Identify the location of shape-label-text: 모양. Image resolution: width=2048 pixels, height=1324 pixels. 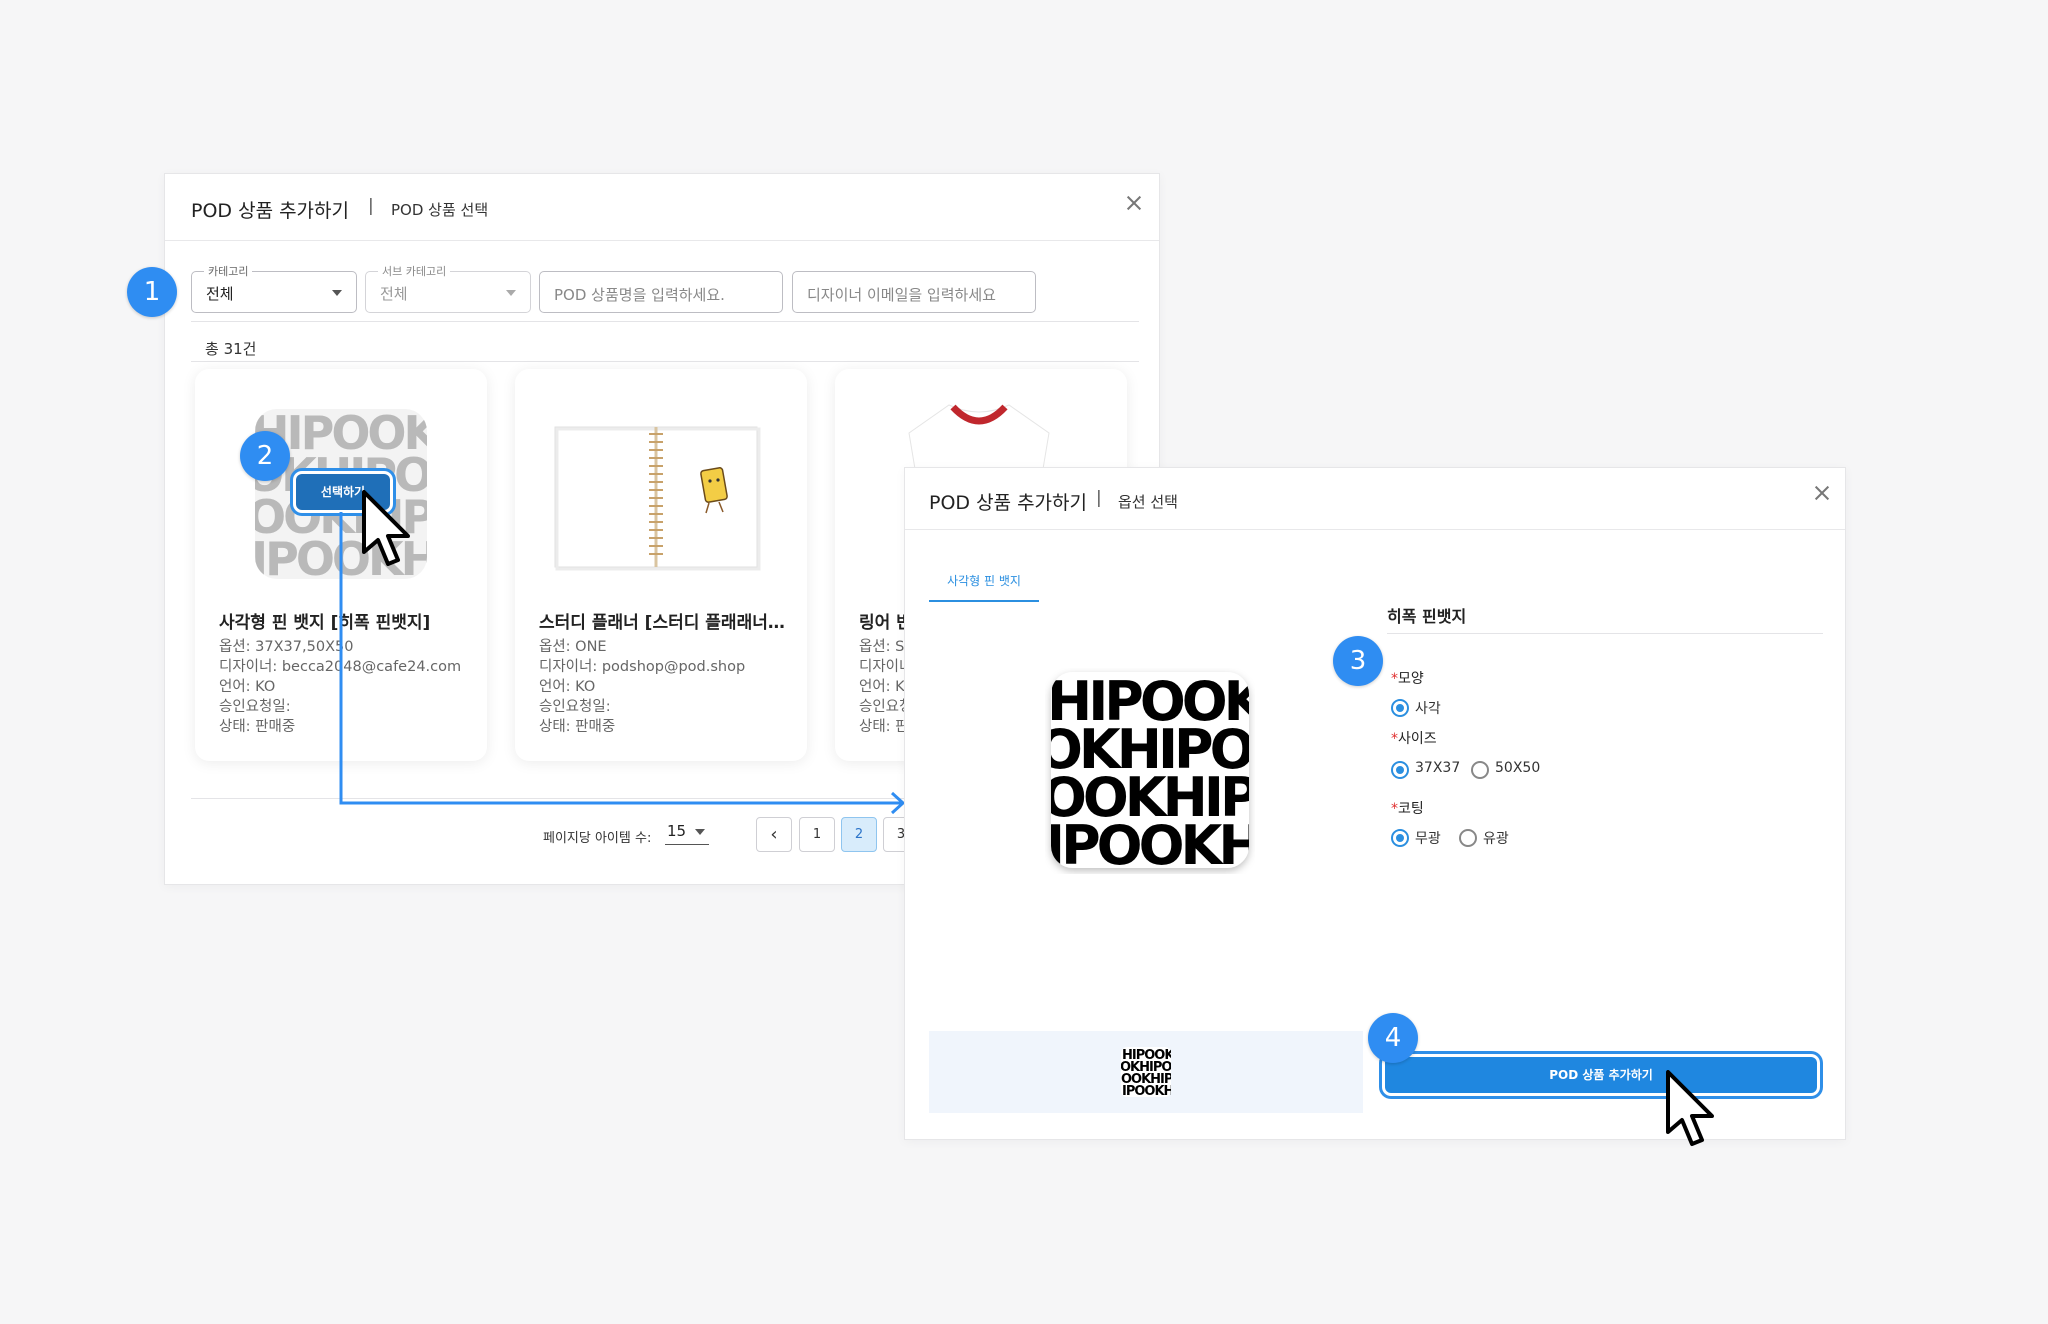
(1411, 679).